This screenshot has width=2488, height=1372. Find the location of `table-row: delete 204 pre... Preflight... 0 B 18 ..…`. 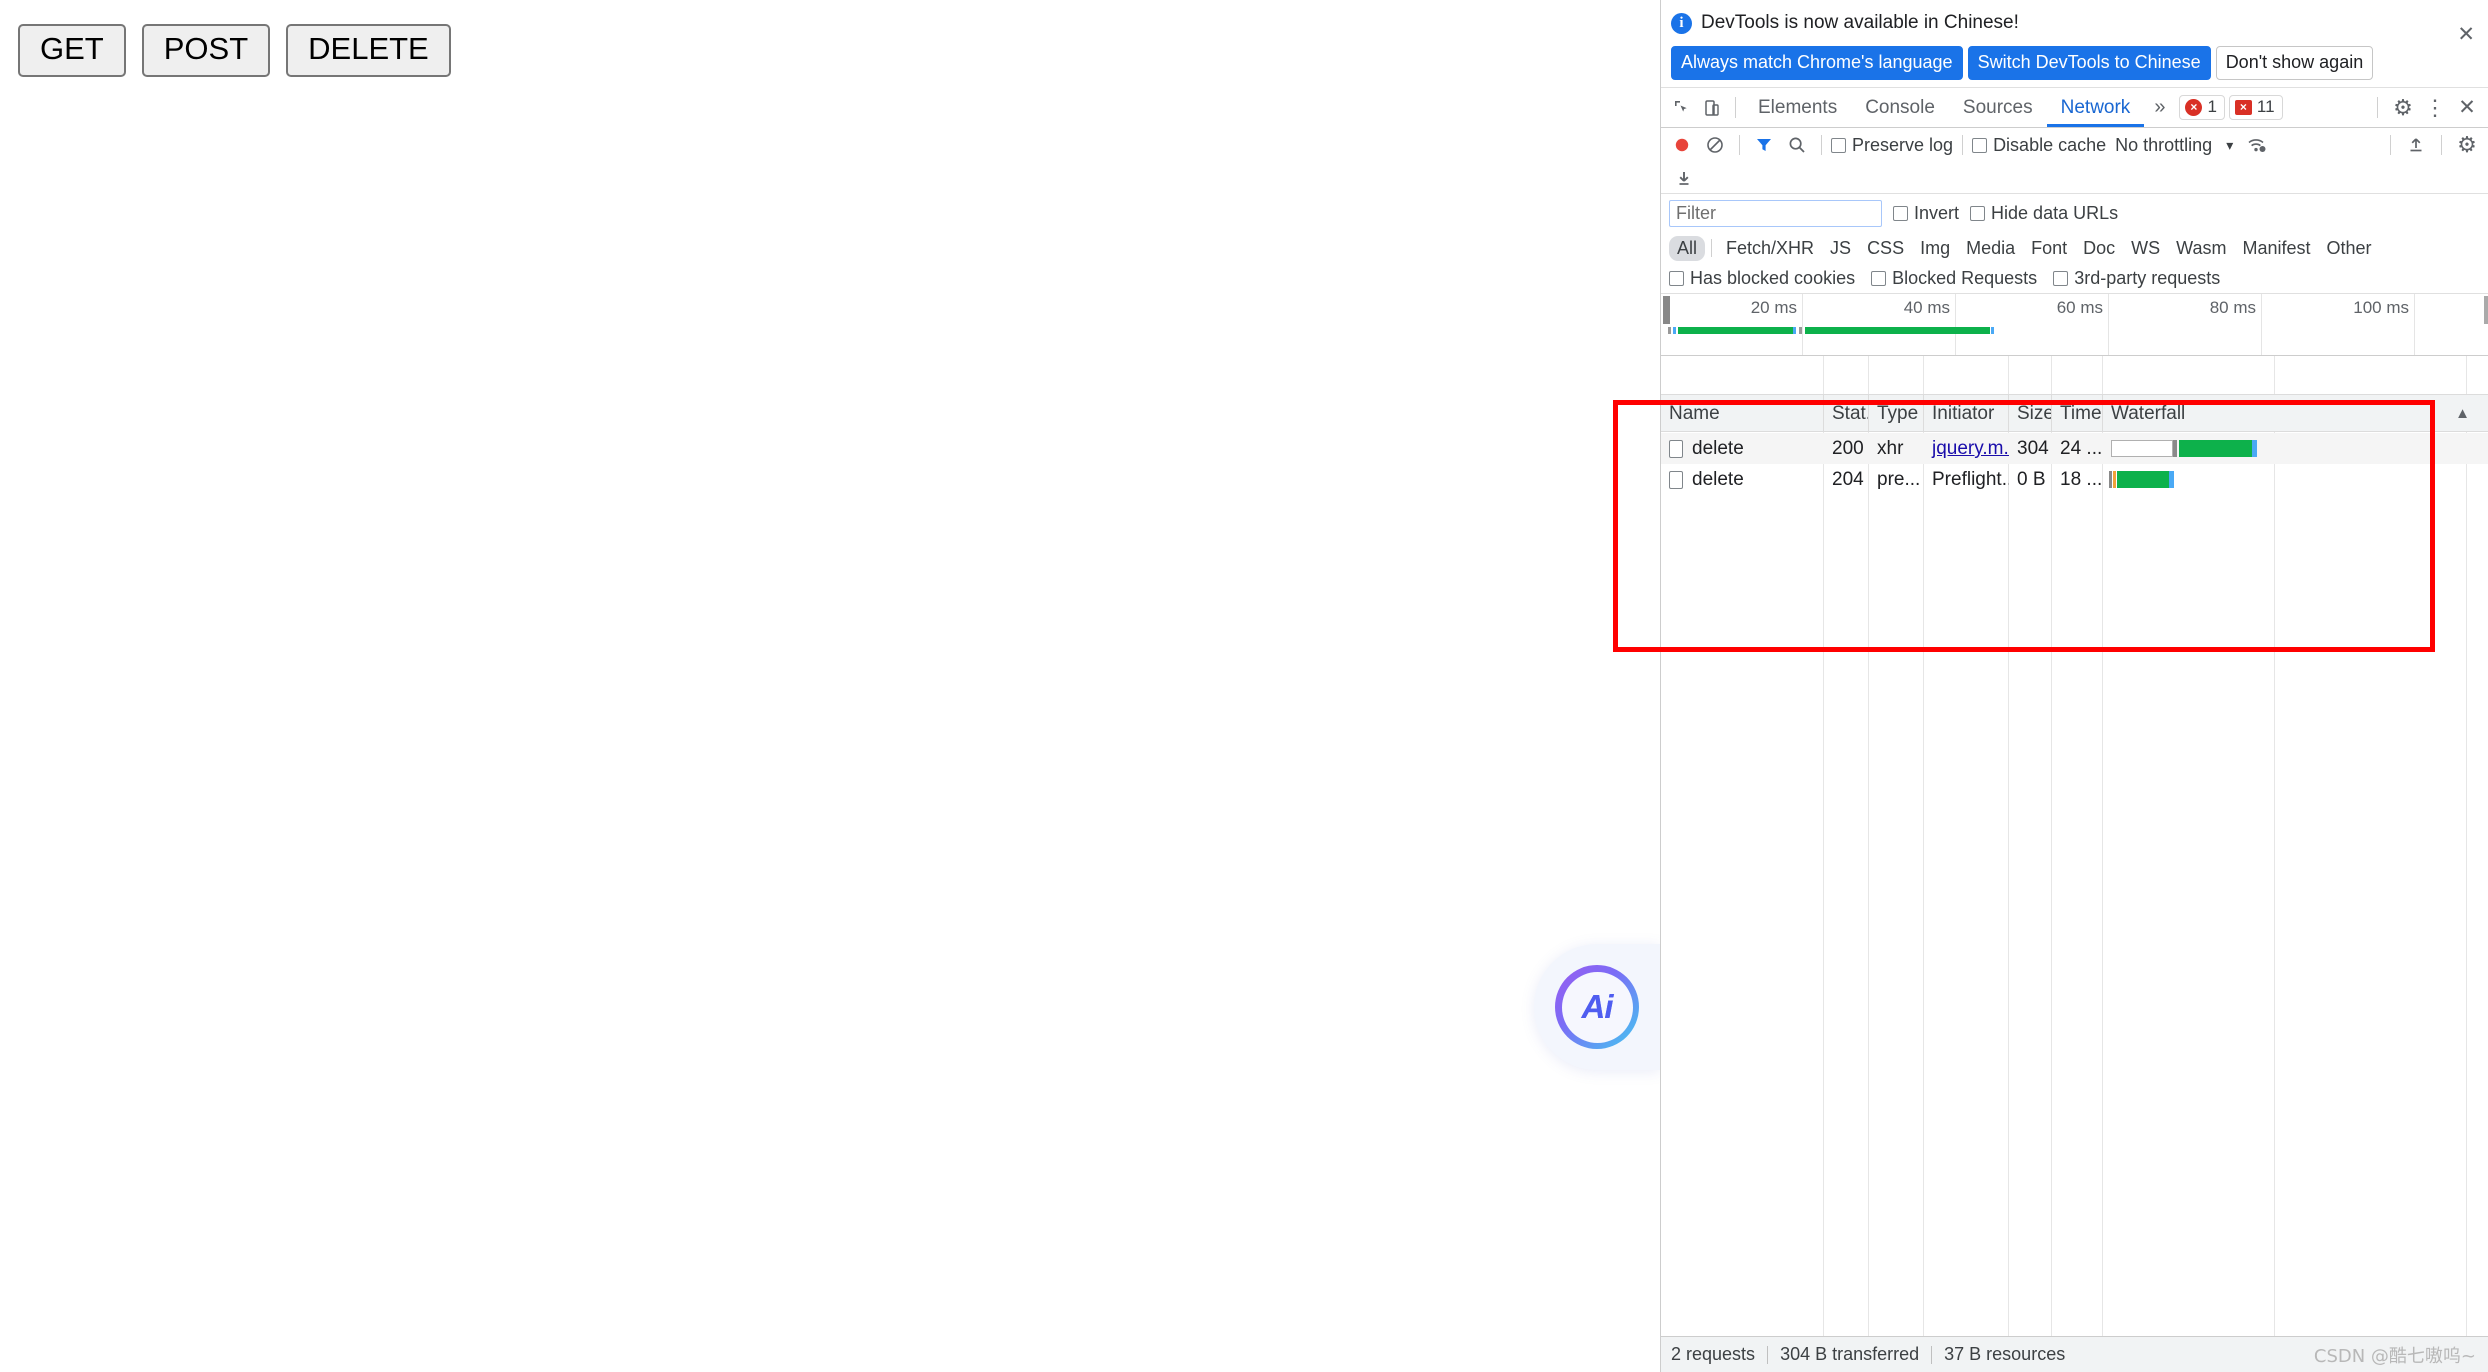

table-row: delete 204 pre... Preflight... 0 B 18 ..… is located at coordinates (2074, 479).